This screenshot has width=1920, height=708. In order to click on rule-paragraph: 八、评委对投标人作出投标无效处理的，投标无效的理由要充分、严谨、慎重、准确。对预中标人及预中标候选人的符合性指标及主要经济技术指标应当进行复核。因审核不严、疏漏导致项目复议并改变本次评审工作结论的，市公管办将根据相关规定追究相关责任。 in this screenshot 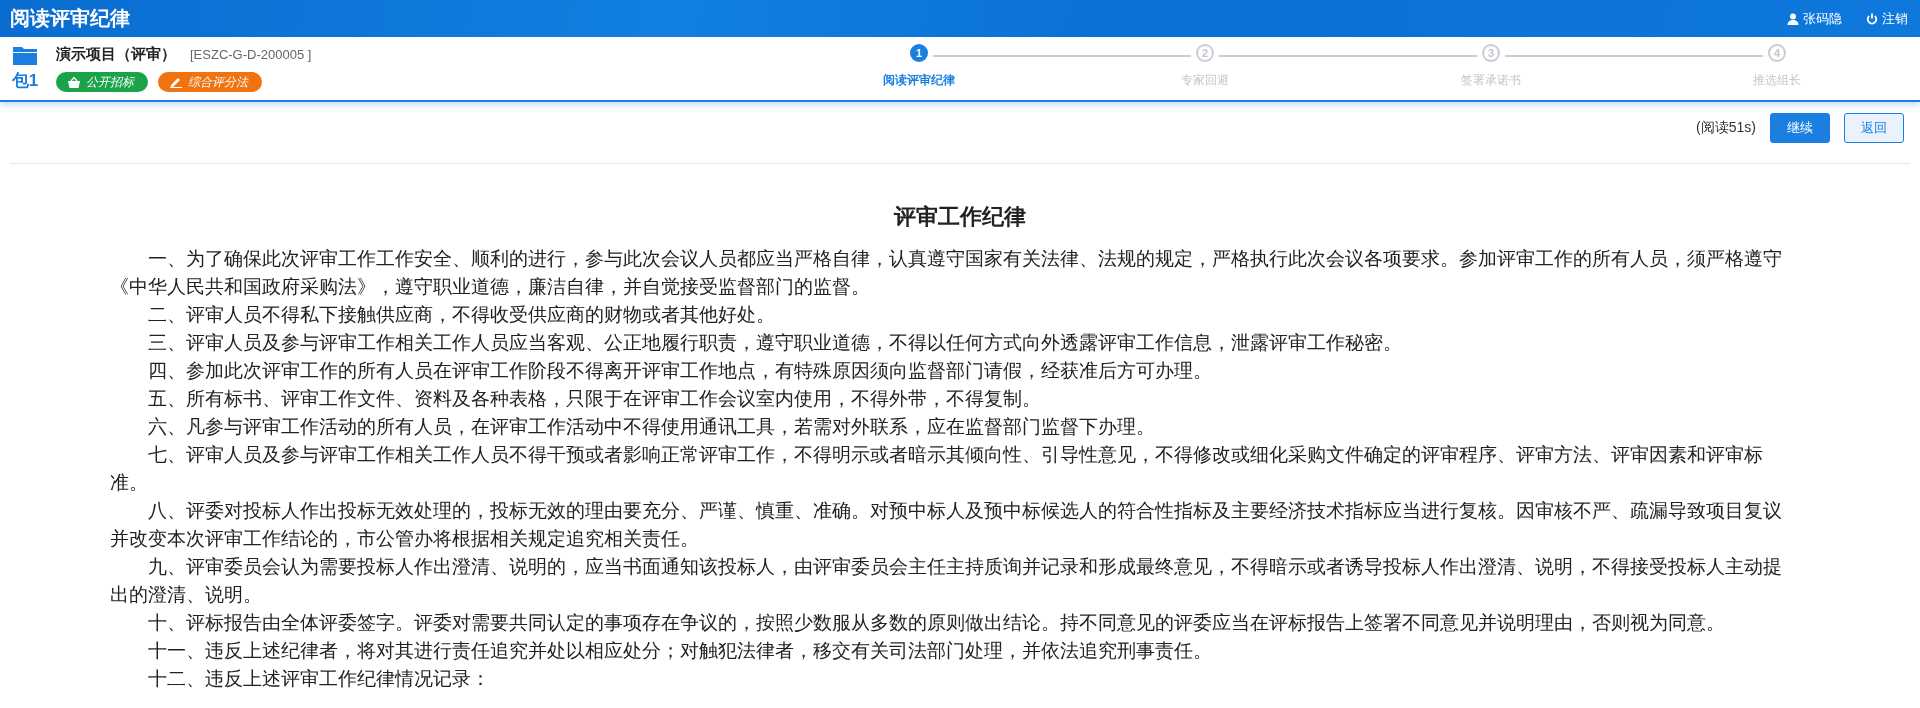, I will do `click(946, 524)`.